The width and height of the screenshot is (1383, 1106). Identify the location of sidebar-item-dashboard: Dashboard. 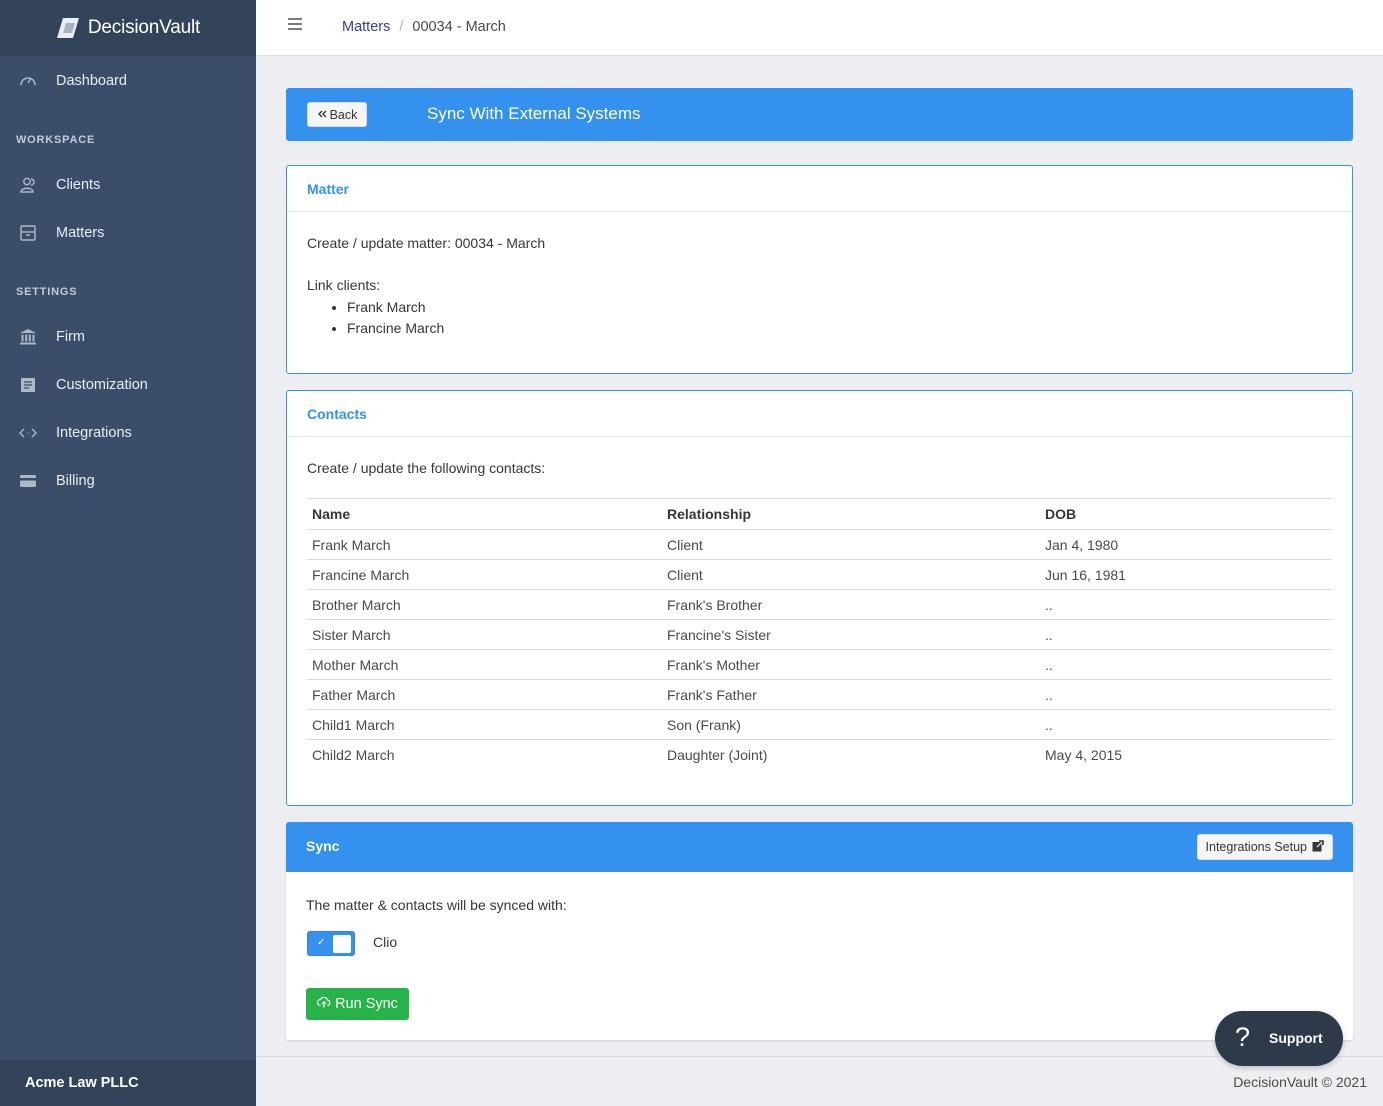
(128, 81).